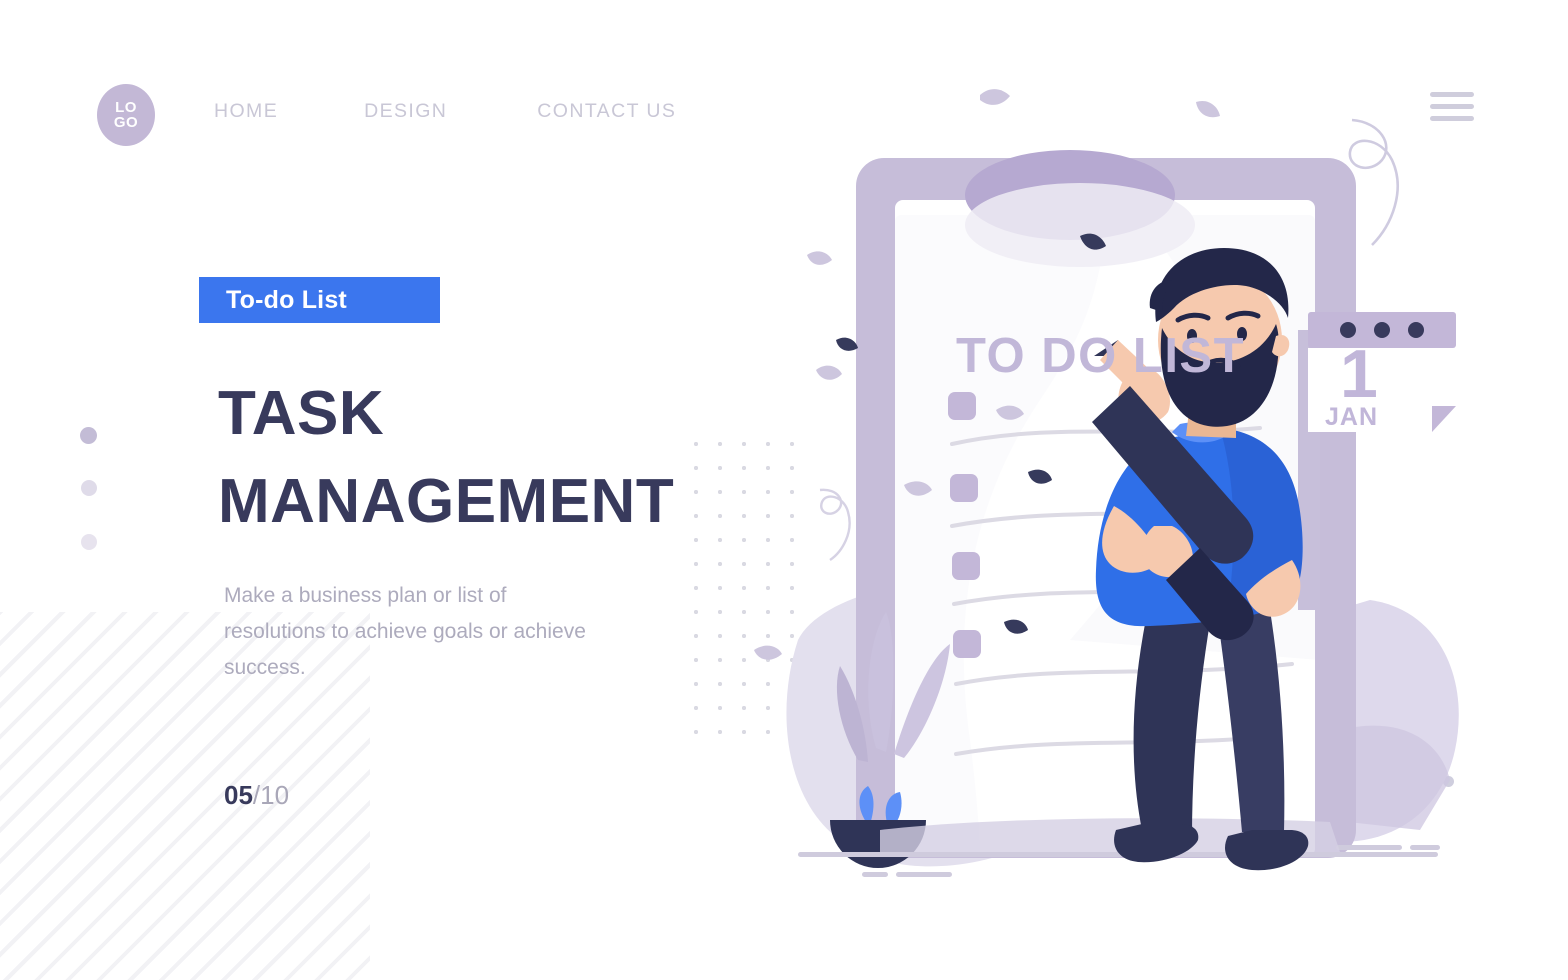 The height and width of the screenshot is (980, 1568). I want to click on slide-counter-current: 05, so click(238, 795).